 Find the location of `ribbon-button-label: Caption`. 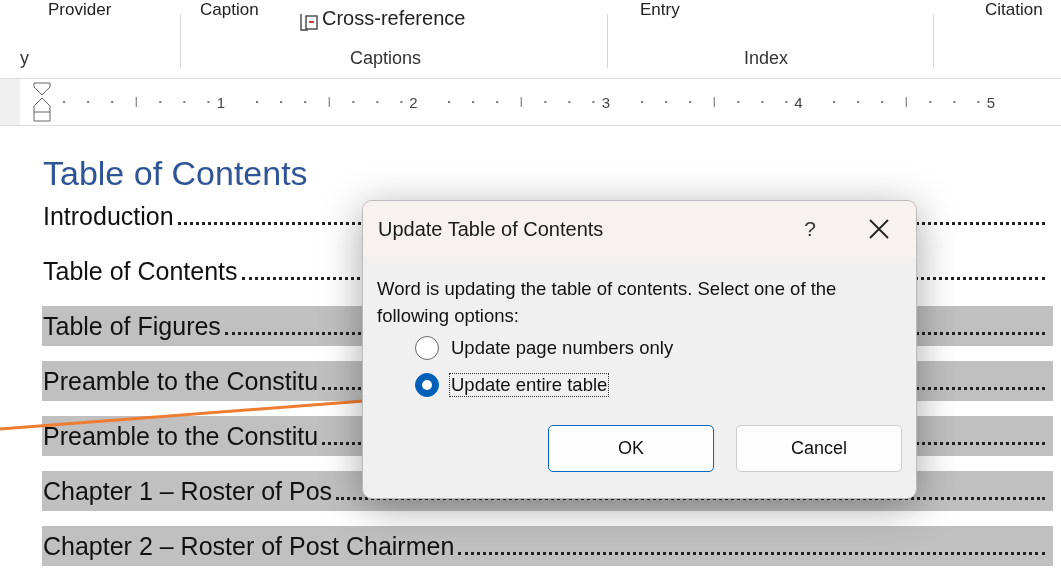

ribbon-button-label: Caption is located at coordinates (229, 10).